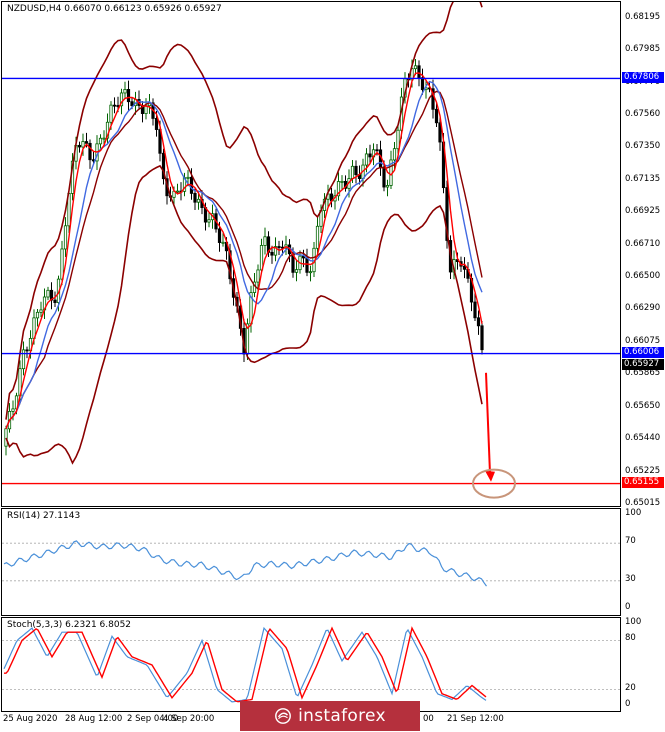 This screenshot has width=665, height=732. Describe the element at coordinates (643, 114) in the screenshot. I see `price-tick-label: 0.67560` at that location.